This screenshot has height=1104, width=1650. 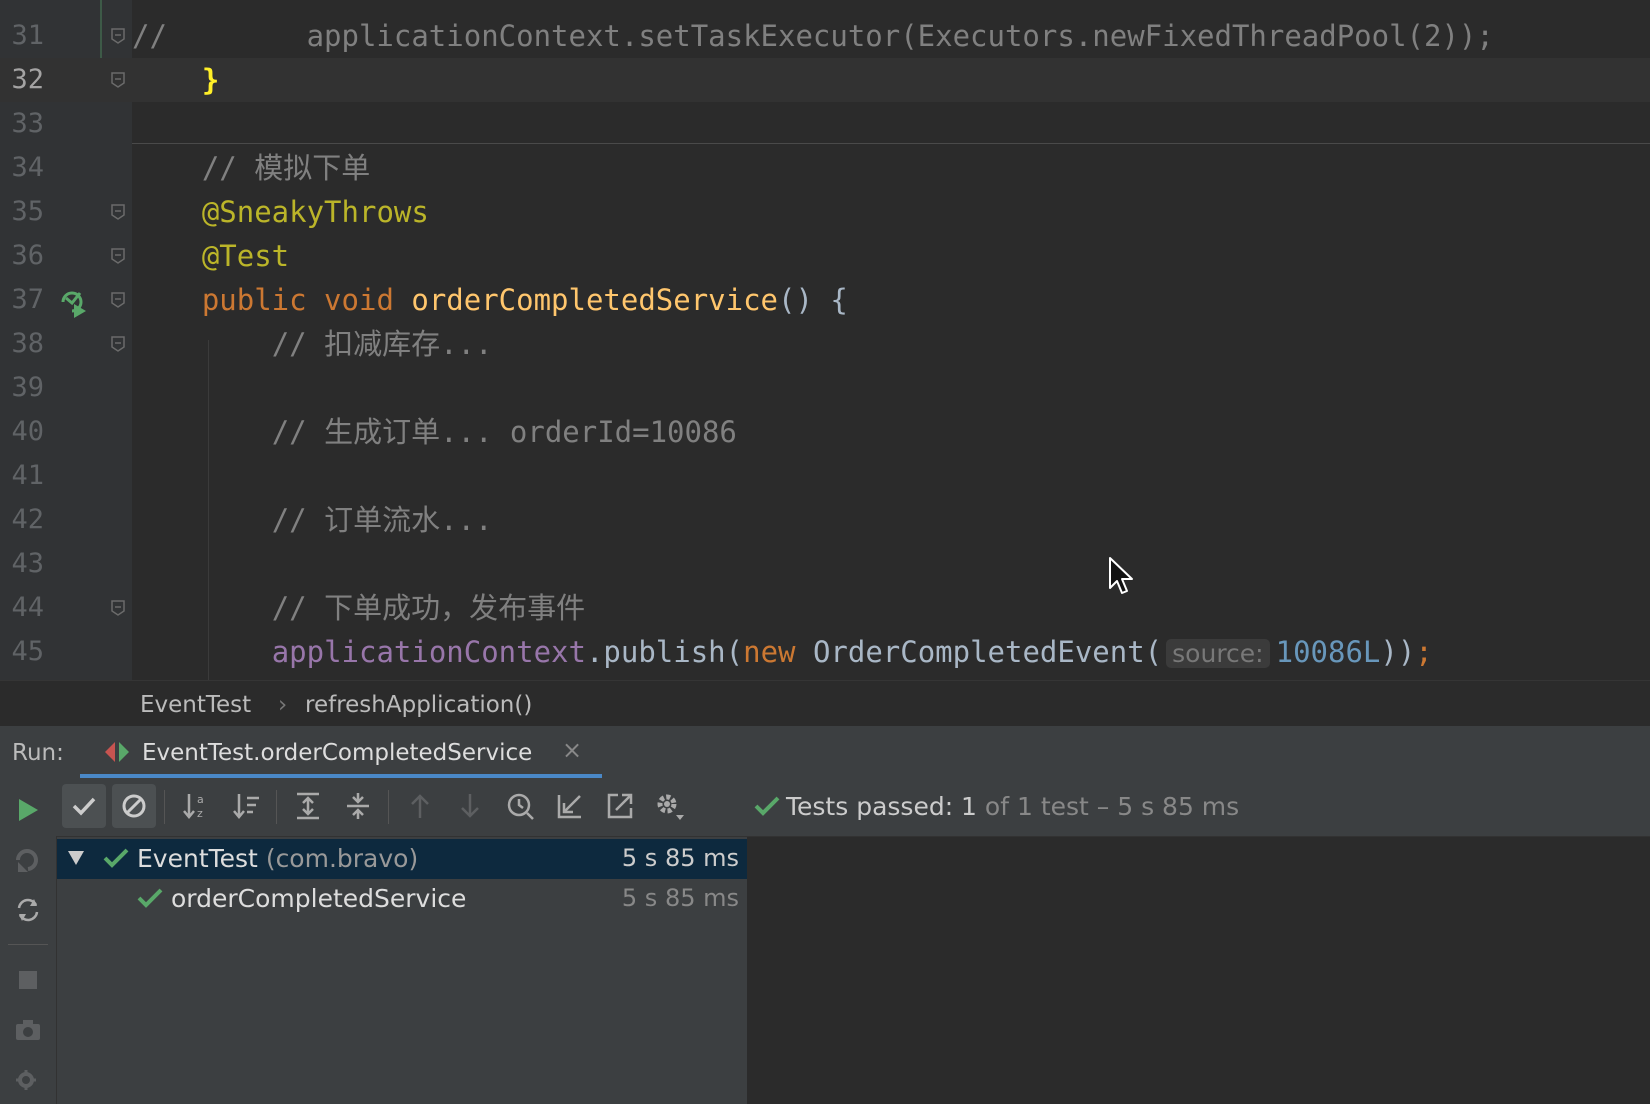 What do you see at coordinates (620, 806) in the screenshot?
I see `export-tests-icon` at bounding box center [620, 806].